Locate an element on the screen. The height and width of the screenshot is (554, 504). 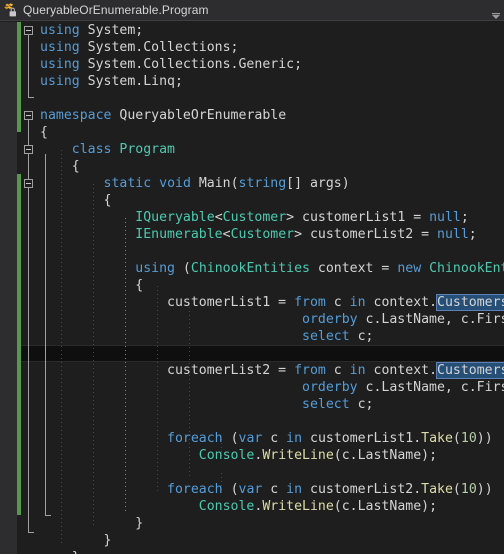
indicator-margin is located at coordinates (8, 288).